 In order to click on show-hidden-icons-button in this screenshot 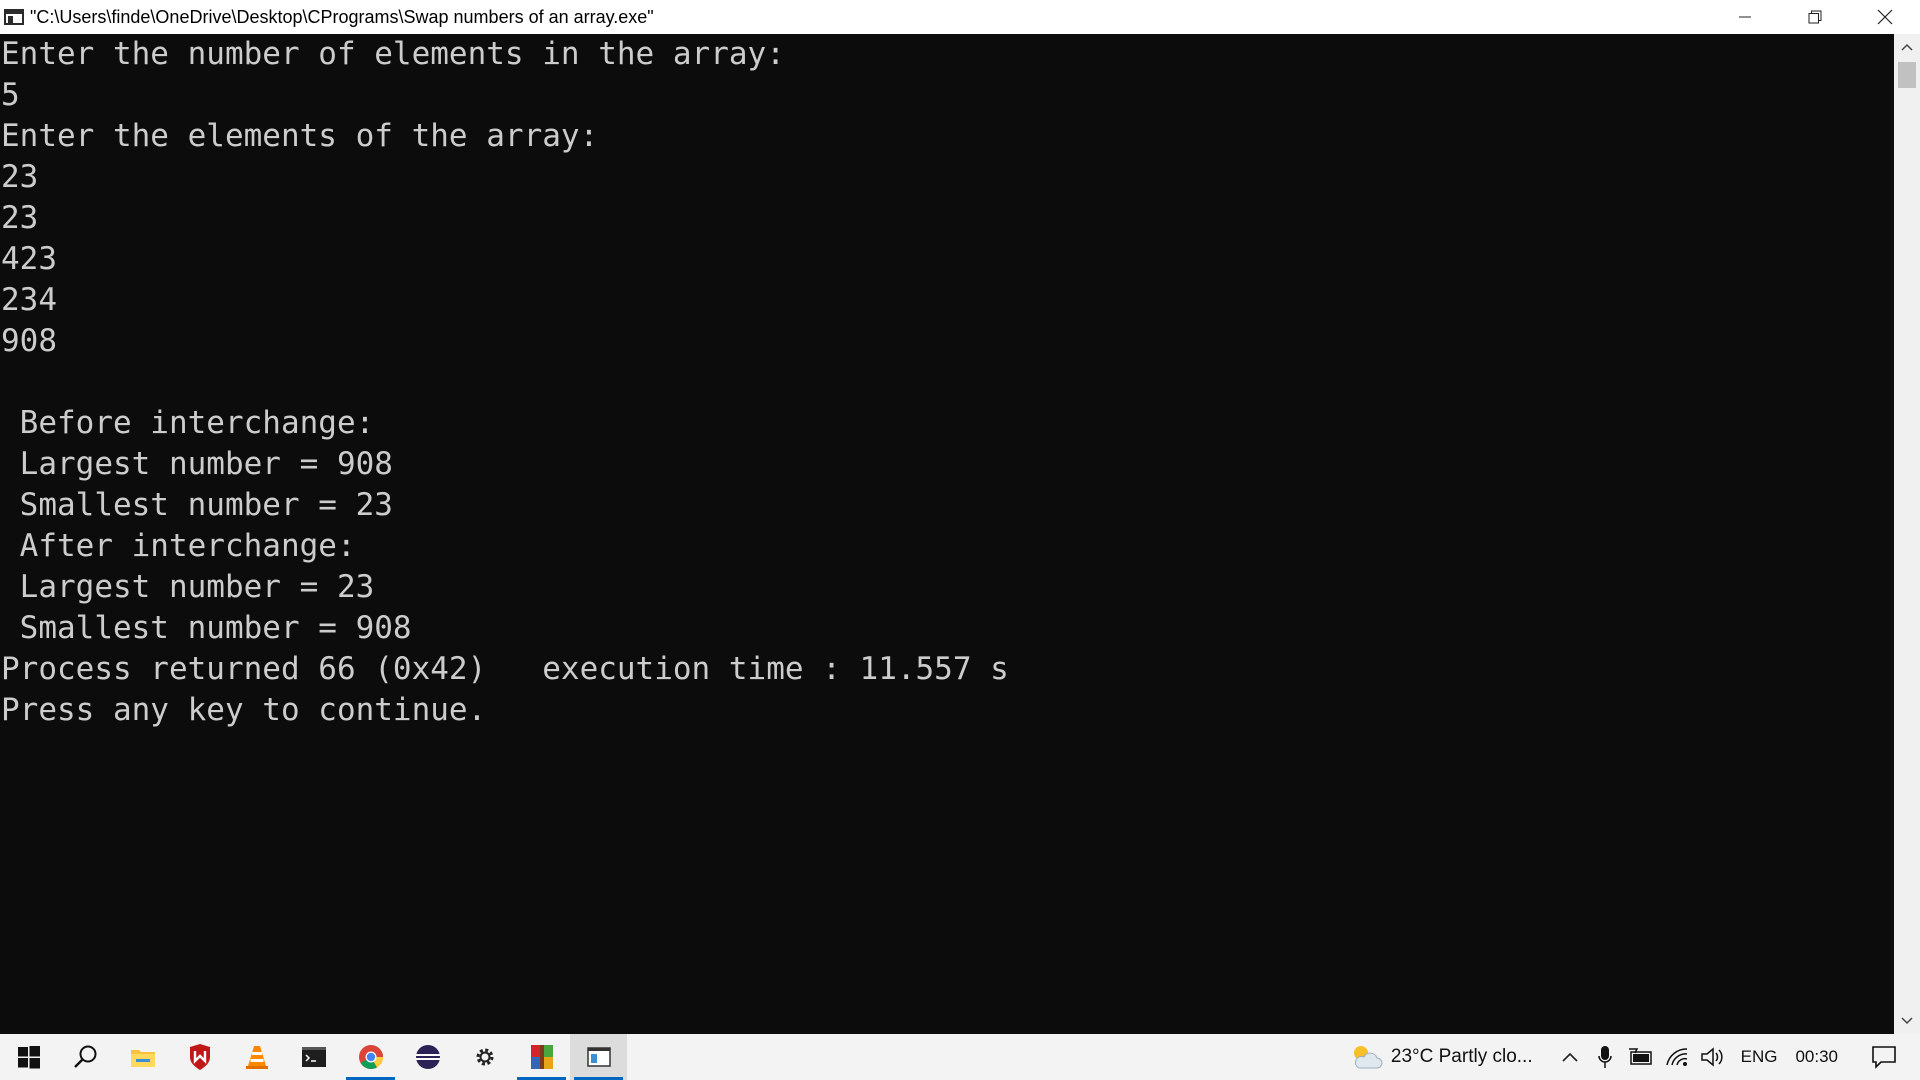, I will do `click(1570, 1057)`.